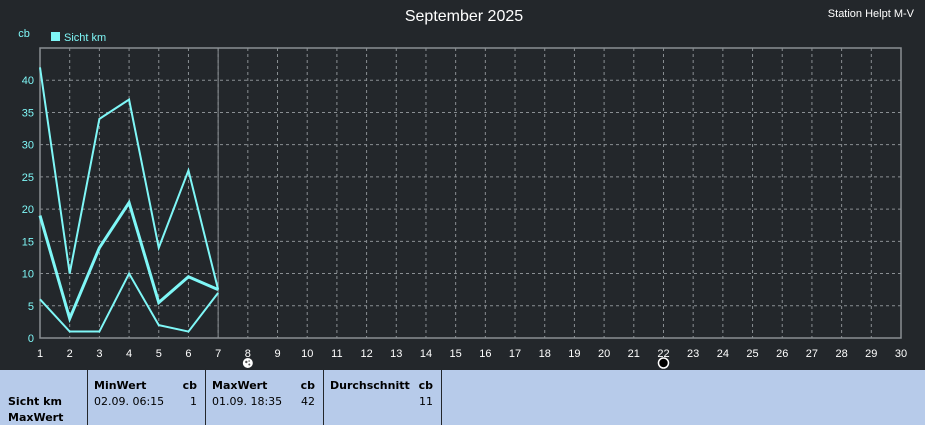 The image size is (925, 425). I want to click on station-name: Station Helpt M-V, so click(871, 14).